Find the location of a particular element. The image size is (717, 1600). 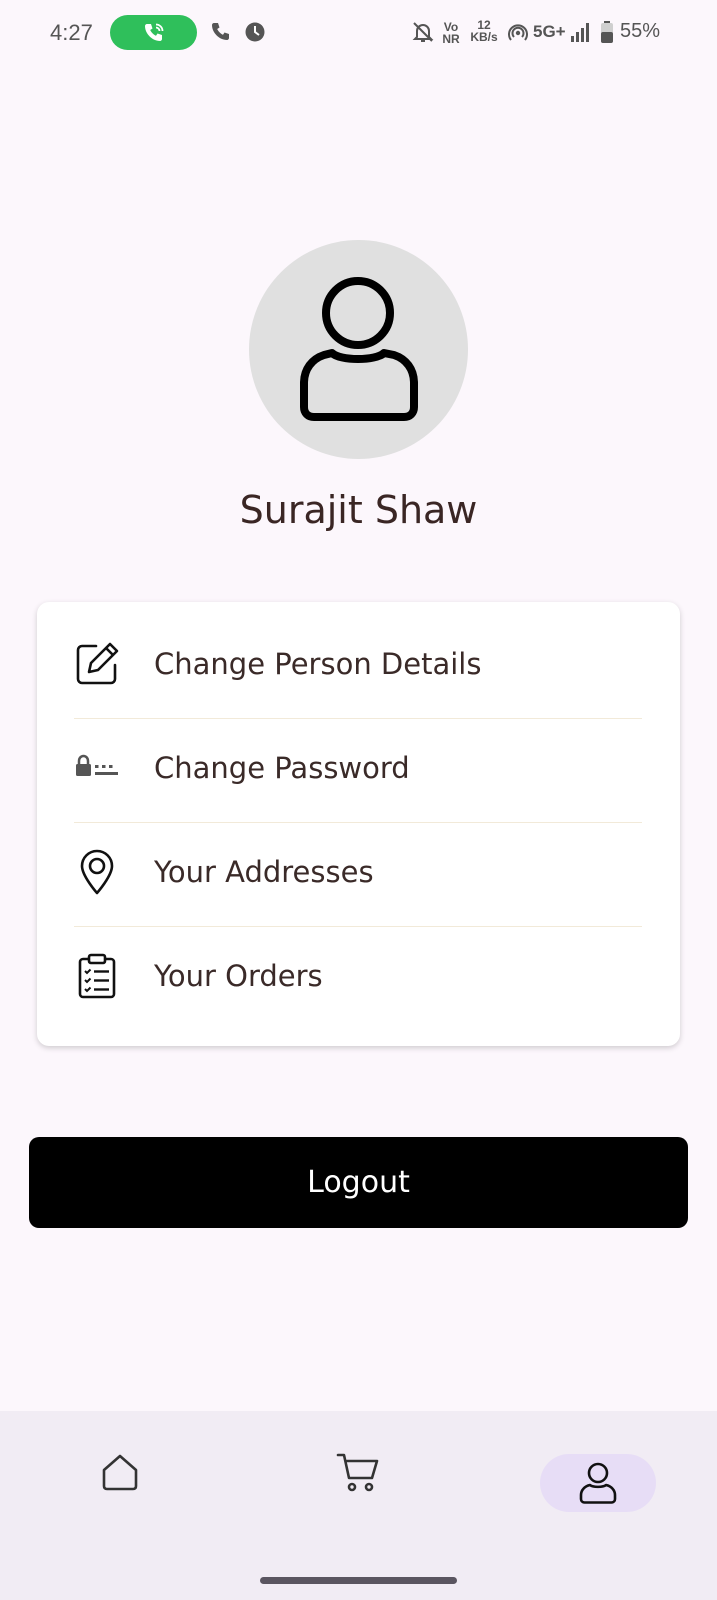

menu-item-change-person-details: Change Person Details is located at coordinates (358, 664).